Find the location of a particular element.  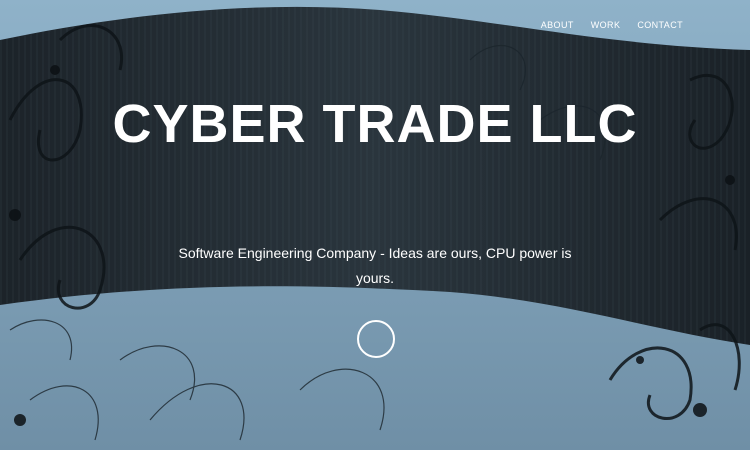

nav-link-about: ABOUT is located at coordinates (557, 25).